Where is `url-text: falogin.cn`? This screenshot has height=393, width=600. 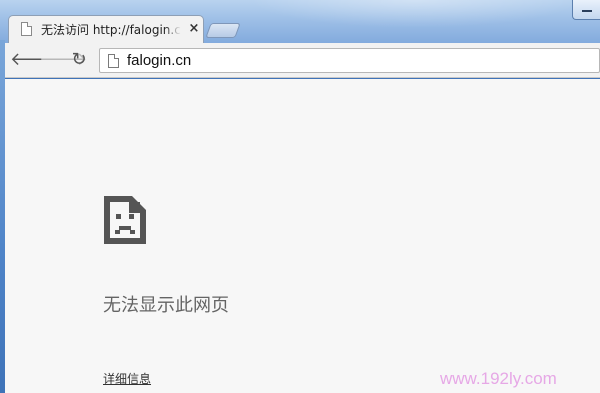
url-text: falogin.cn is located at coordinates (159, 61).